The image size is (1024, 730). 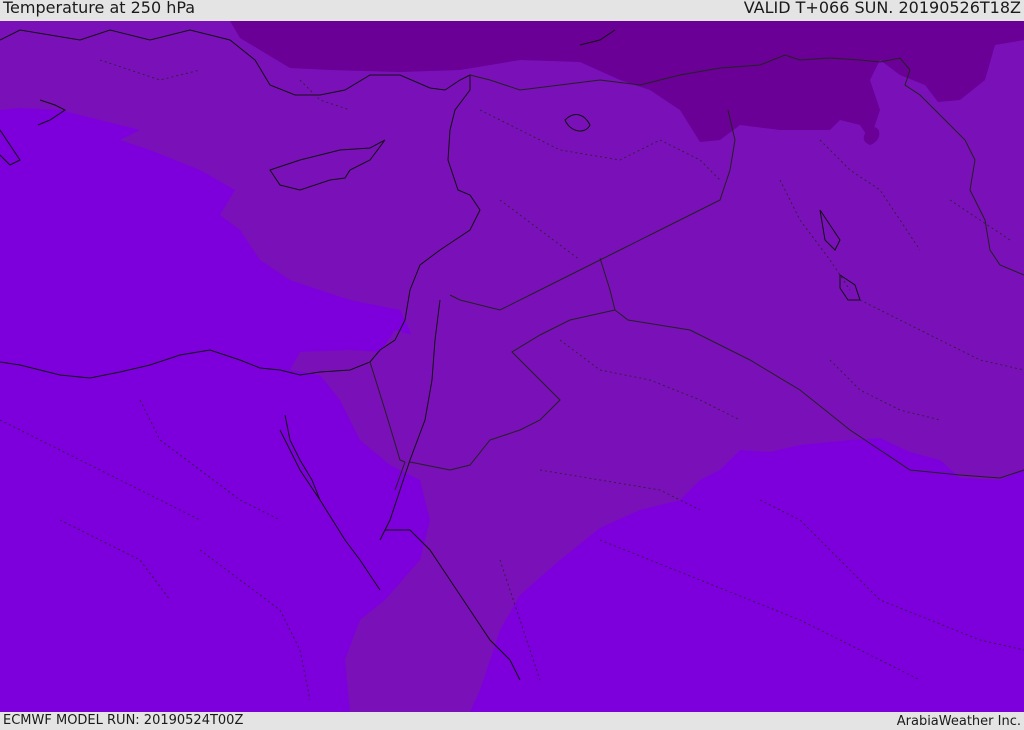 What do you see at coordinates (882, 8) in the screenshot?
I see `valid-time: VALID T+066 SUN. 20190526T18Z` at bounding box center [882, 8].